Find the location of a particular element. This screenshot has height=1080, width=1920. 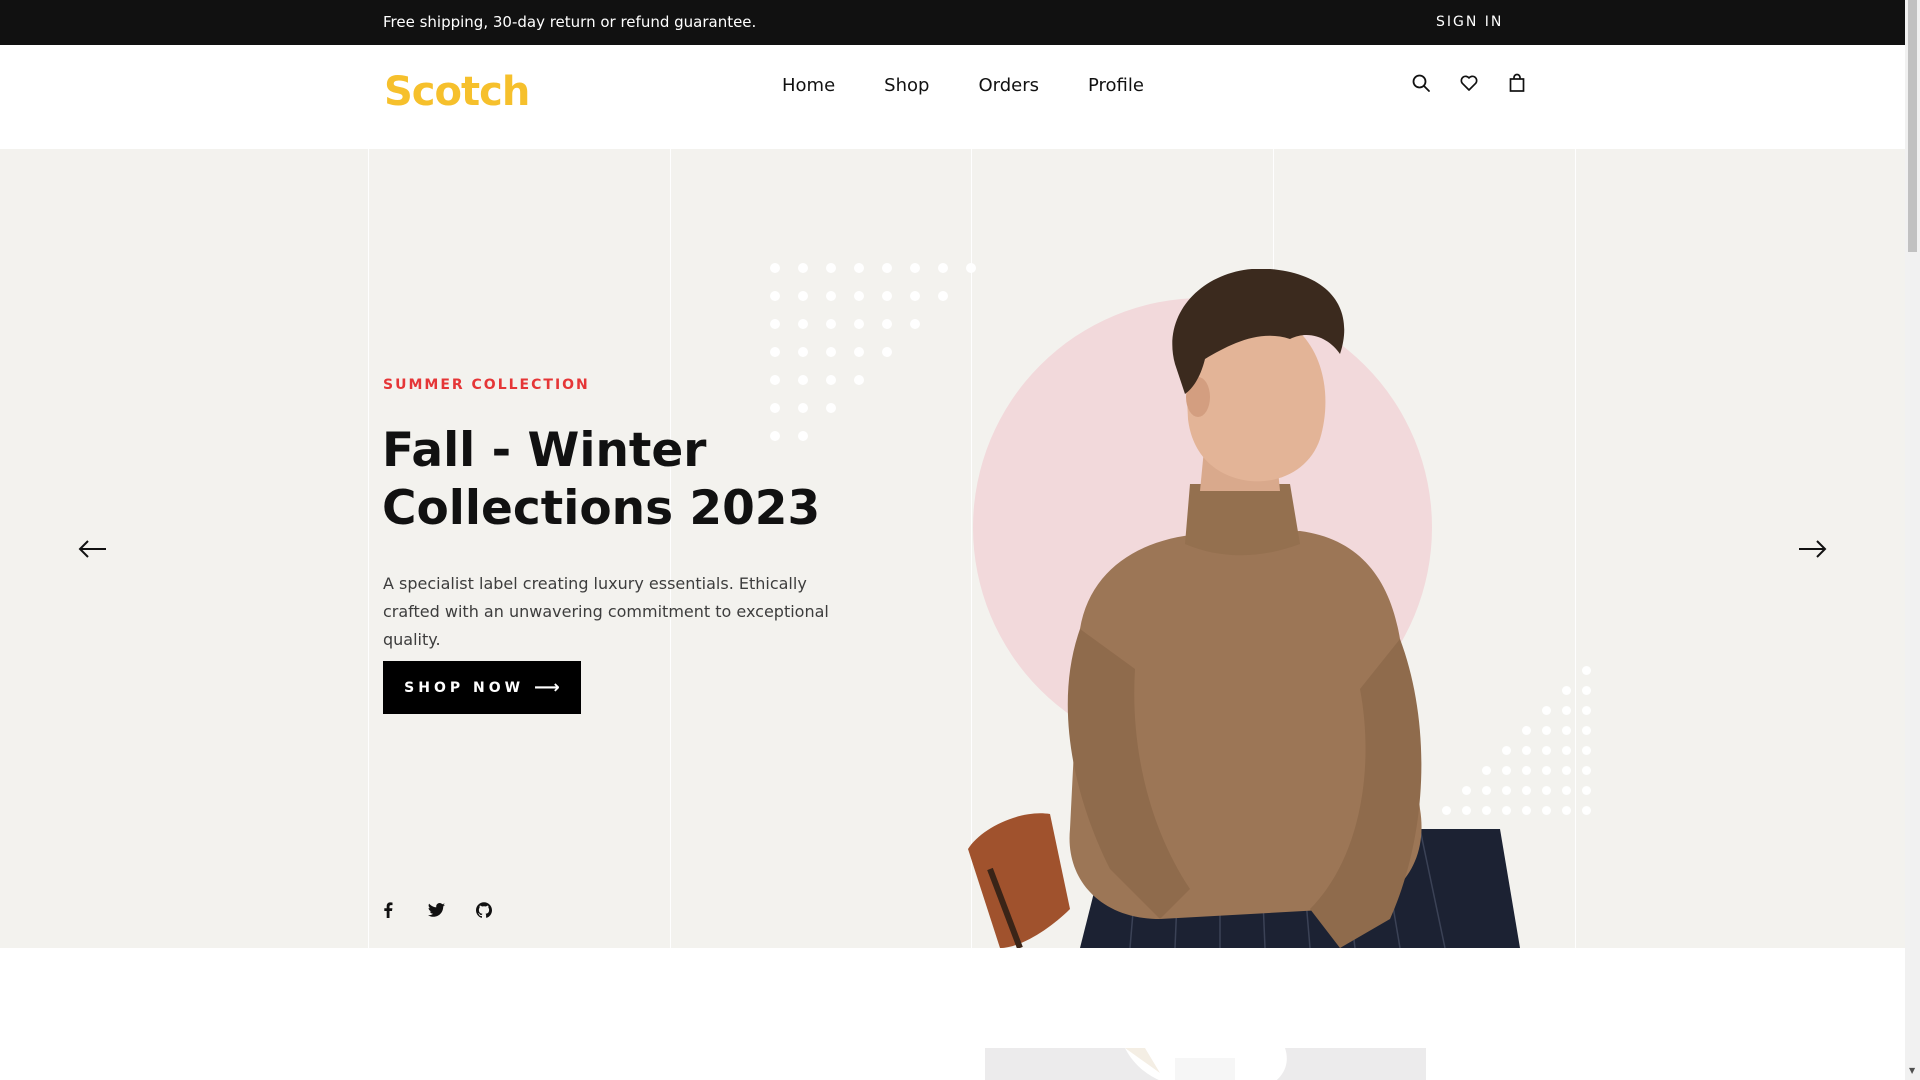

nav-item-orders: Orders is located at coordinates (1008, 85).